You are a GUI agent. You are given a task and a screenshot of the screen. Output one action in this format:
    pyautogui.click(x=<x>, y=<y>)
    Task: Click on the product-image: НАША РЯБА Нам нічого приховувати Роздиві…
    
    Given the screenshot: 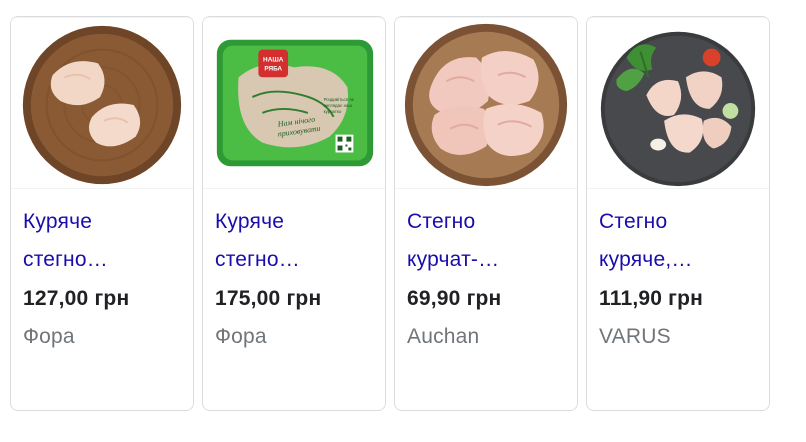 What is the action you would take?
    pyautogui.click(x=294, y=103)
    